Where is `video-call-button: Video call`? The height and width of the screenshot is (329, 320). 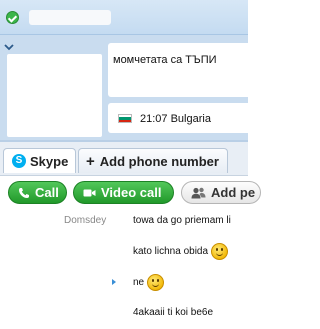
video-call-button: Video call is located at coordinates (123, 192).